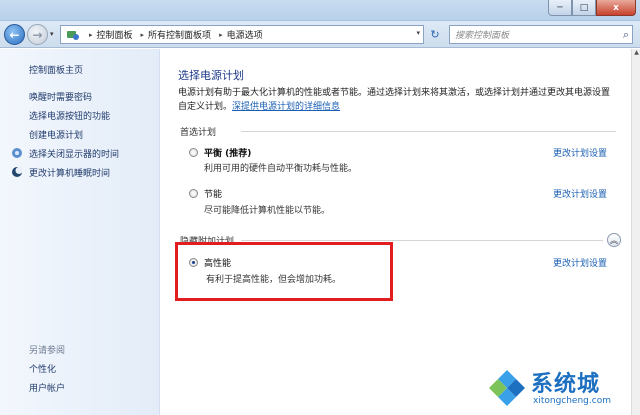 Image resolution: width=640 pixels, height=415 pixels. What do you see at coordinates (37, 34) in the screenshot?
I see `forward-button: →` at bounding box center [37, 34].